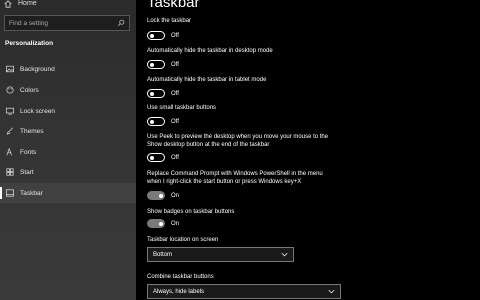 The width and height of the screenshot is (480, 300). Describe the element at coordinates (9, 152) in the screenshot. I see `font-icon` at that location.